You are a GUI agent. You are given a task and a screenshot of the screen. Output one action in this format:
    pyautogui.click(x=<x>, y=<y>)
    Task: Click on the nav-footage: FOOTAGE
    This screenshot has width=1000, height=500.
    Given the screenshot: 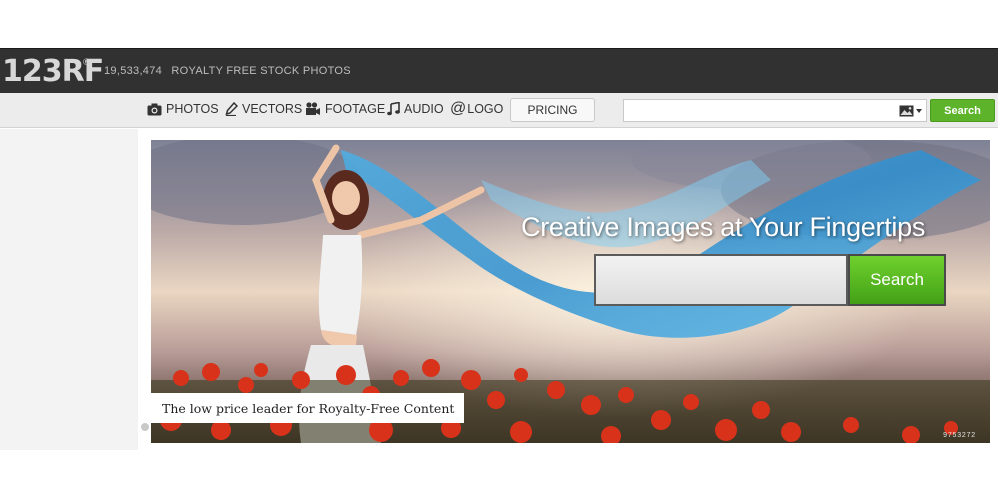 What is the action you would take?
    pyautogui.click(x=345, y=109)
    